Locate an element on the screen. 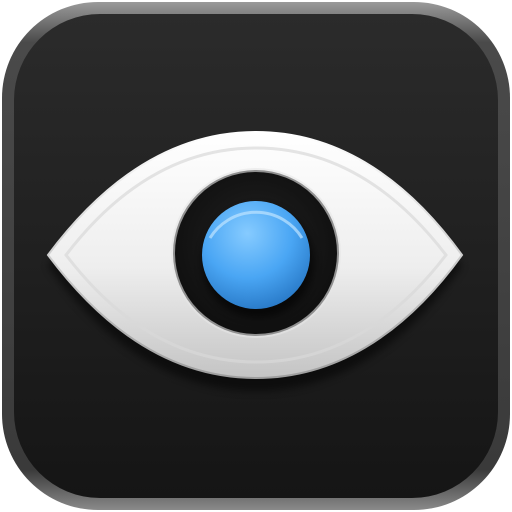 The image size is (512, 512). pupil is located at coordinates (256, 255).